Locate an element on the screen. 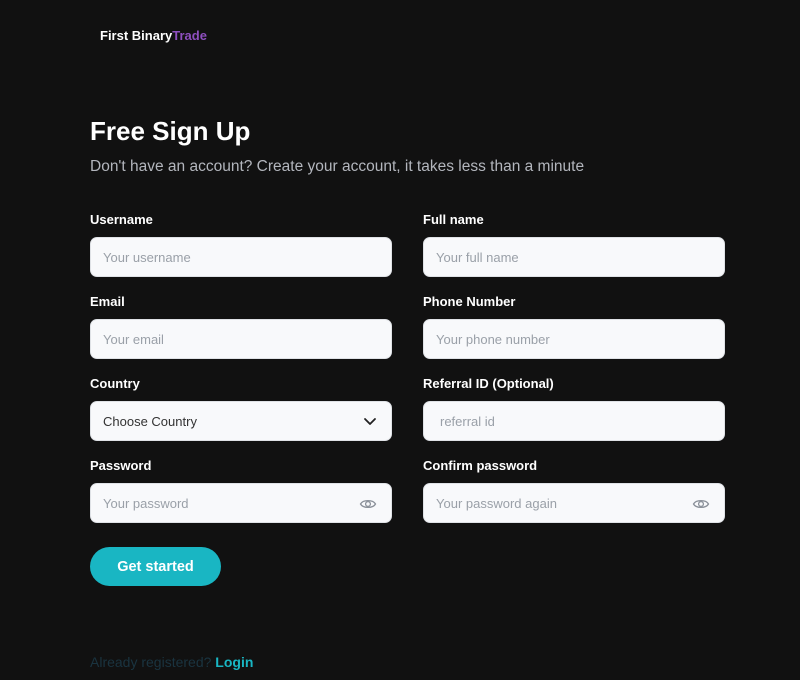 The width and height of the screenshot is (800, 680). confirm-password-field: Confirm password is located at coordinates (574, 490).